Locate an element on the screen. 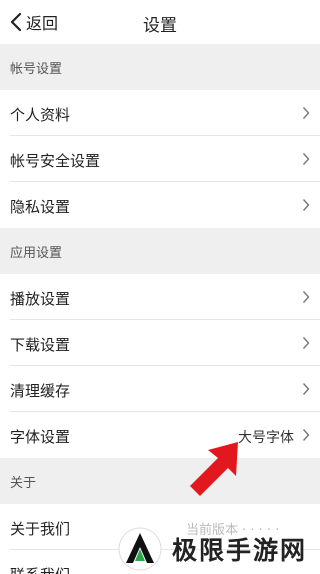 This screenshot has width=320, height=574. row-label: 隐私设置 is located at coordinates (40, 207).